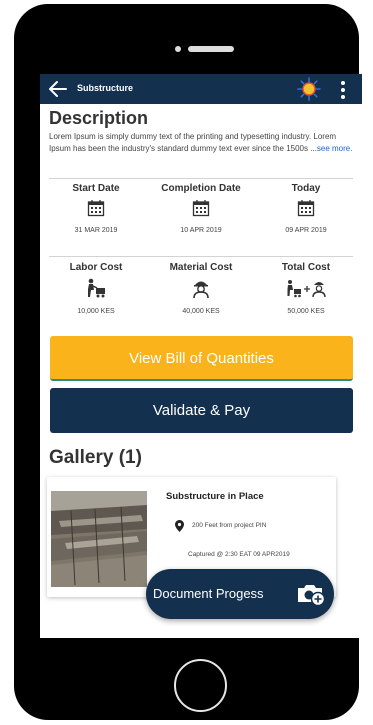 The width and height of the screenshot is (373, 725). Describe the element at coordinates (96, 188) in the screenshot. I see `start-date-label: Start Date` at that location.